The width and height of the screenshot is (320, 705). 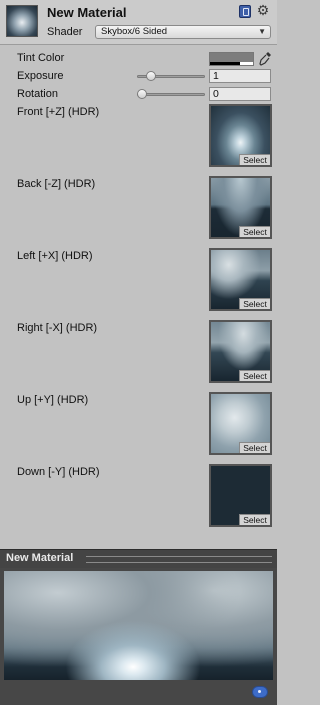 What do you see at coordinates (37, 94) in the screenshot?
I see `rotation-label: Rotation` at bounding box center [37, 94].